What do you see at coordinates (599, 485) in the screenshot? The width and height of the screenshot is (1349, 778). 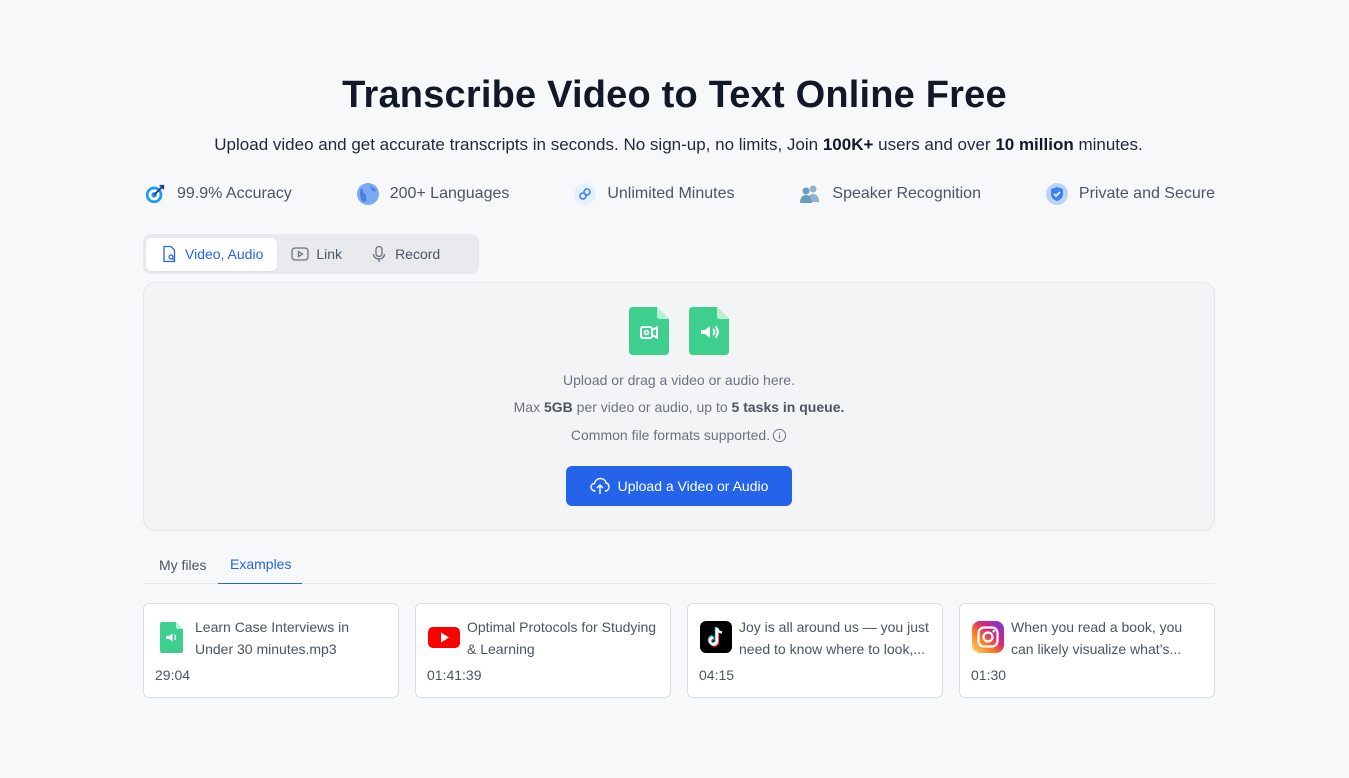 I see `cloud-upload-icon` at bounding box center [599, 485].